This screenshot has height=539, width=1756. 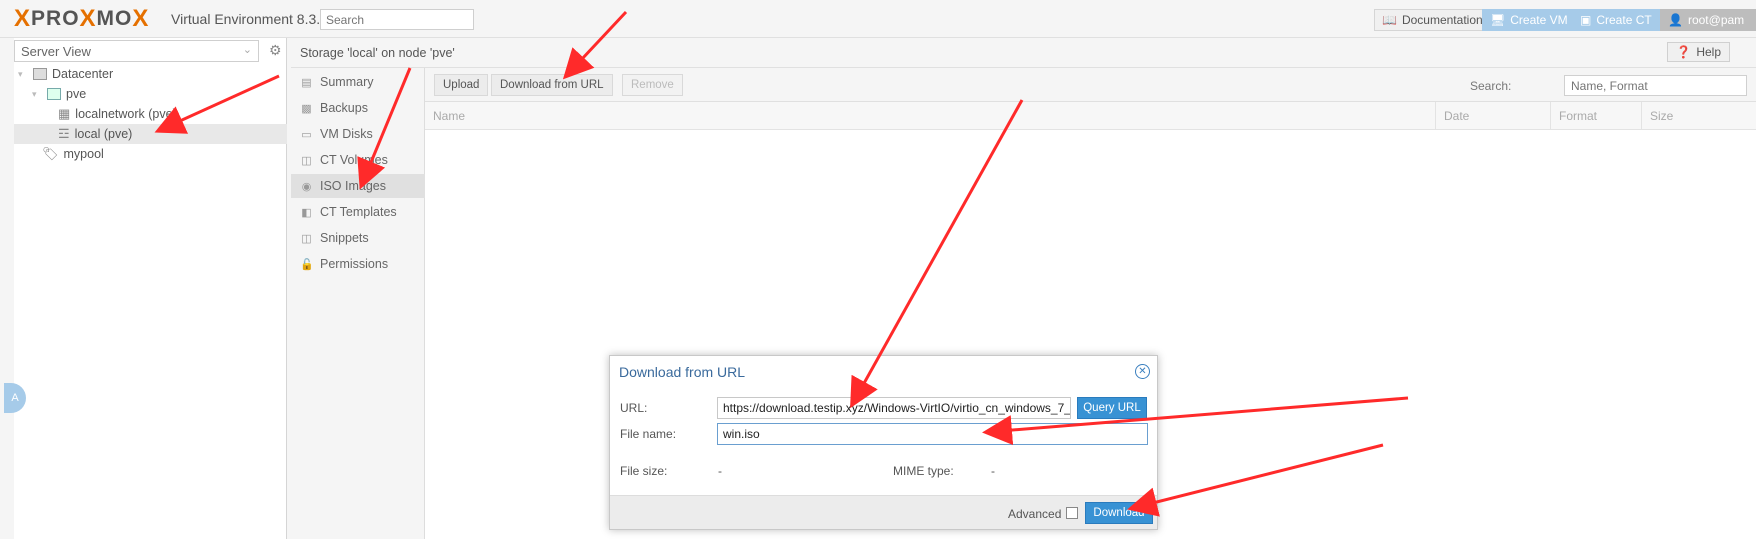 I want to click on filesize-label: File size:, so click(x=644, y=471).